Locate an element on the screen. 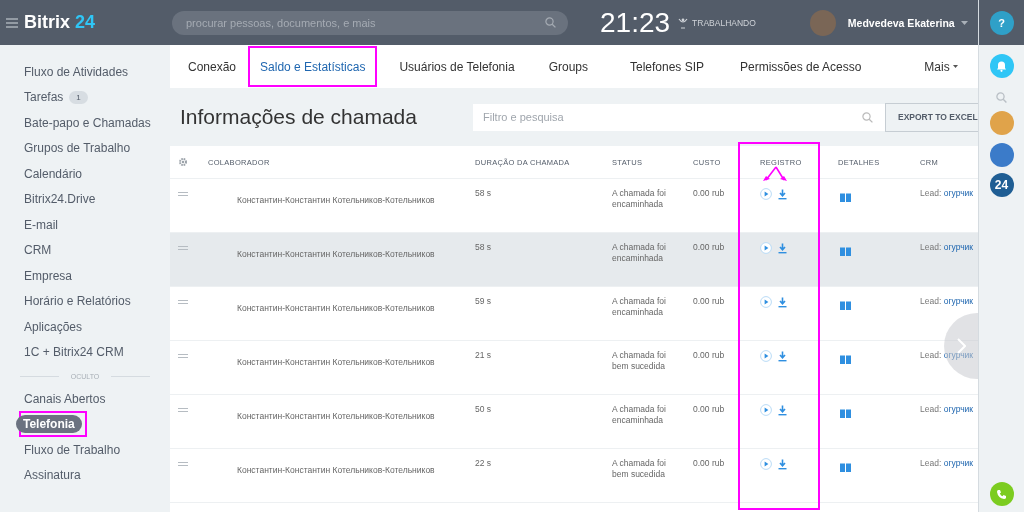 The height and width of the screenshot is (512, 1024). sidebar-item: Aplicações is located at coordinates (53, 326).